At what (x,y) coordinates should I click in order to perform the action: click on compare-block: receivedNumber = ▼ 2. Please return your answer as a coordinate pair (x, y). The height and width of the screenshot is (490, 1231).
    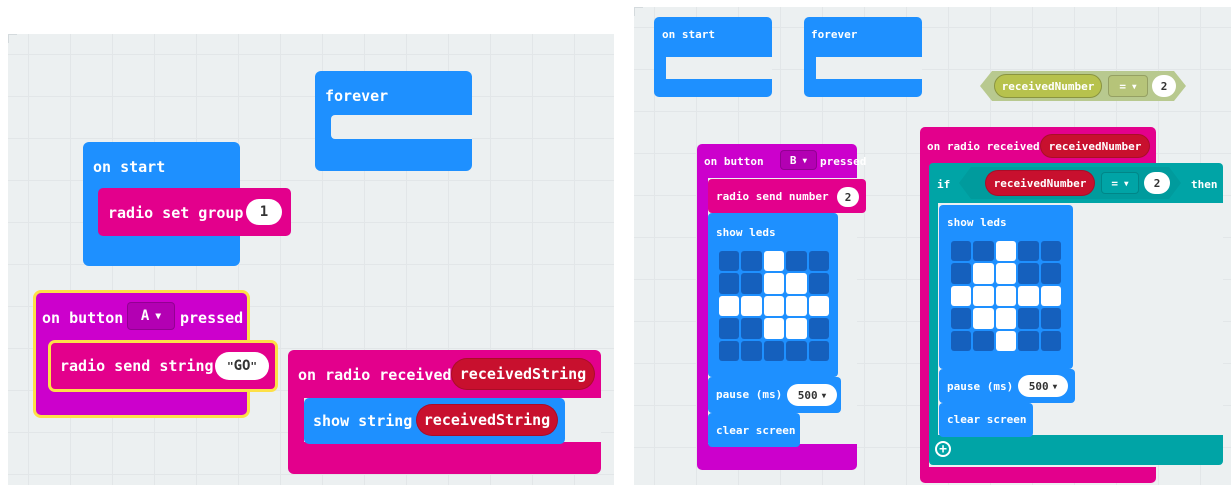
    Looking at the image, I should click on (1083, 86).